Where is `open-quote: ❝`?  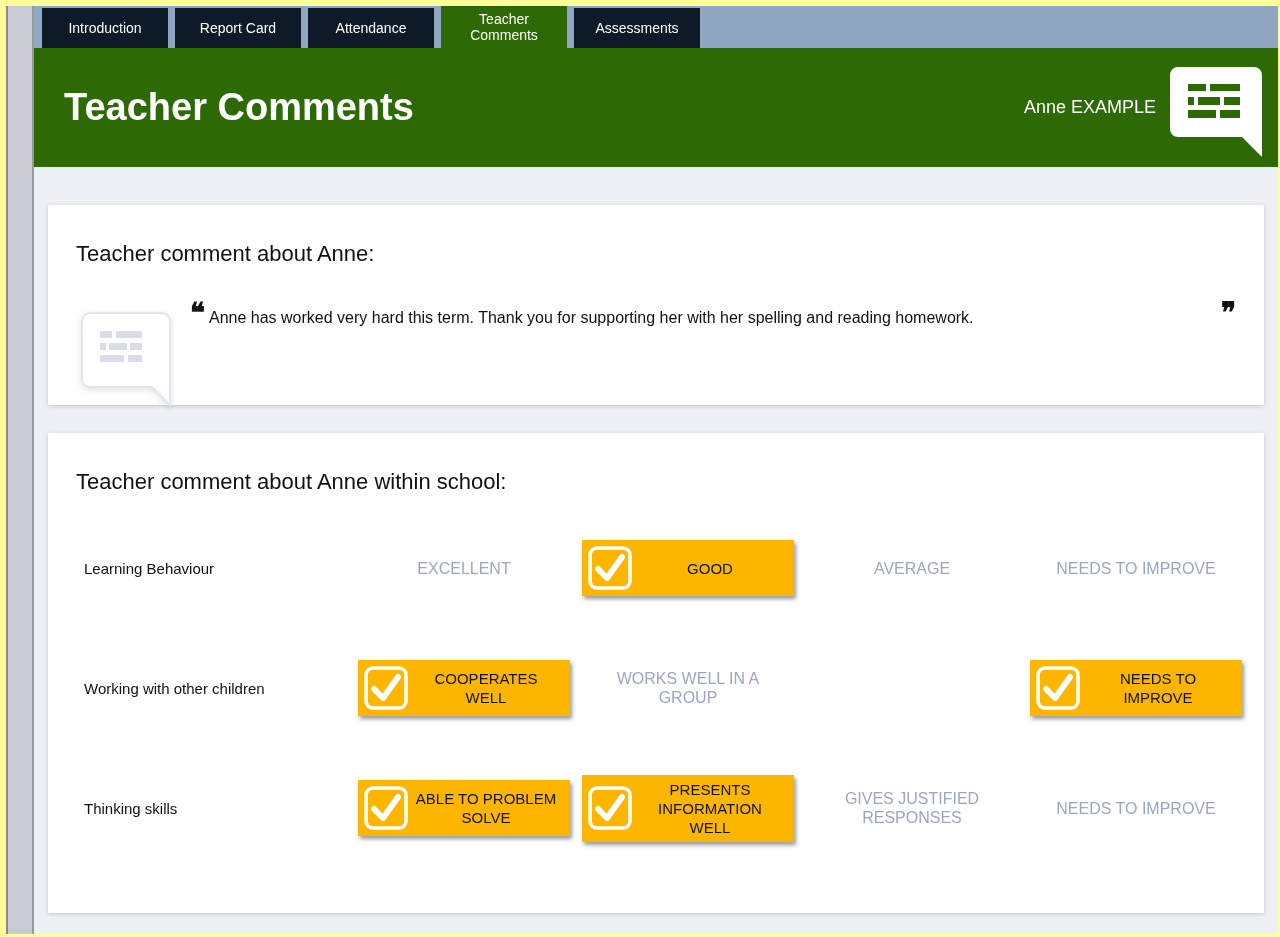 open-quote: ❝ is located at coordinates (197, 313).